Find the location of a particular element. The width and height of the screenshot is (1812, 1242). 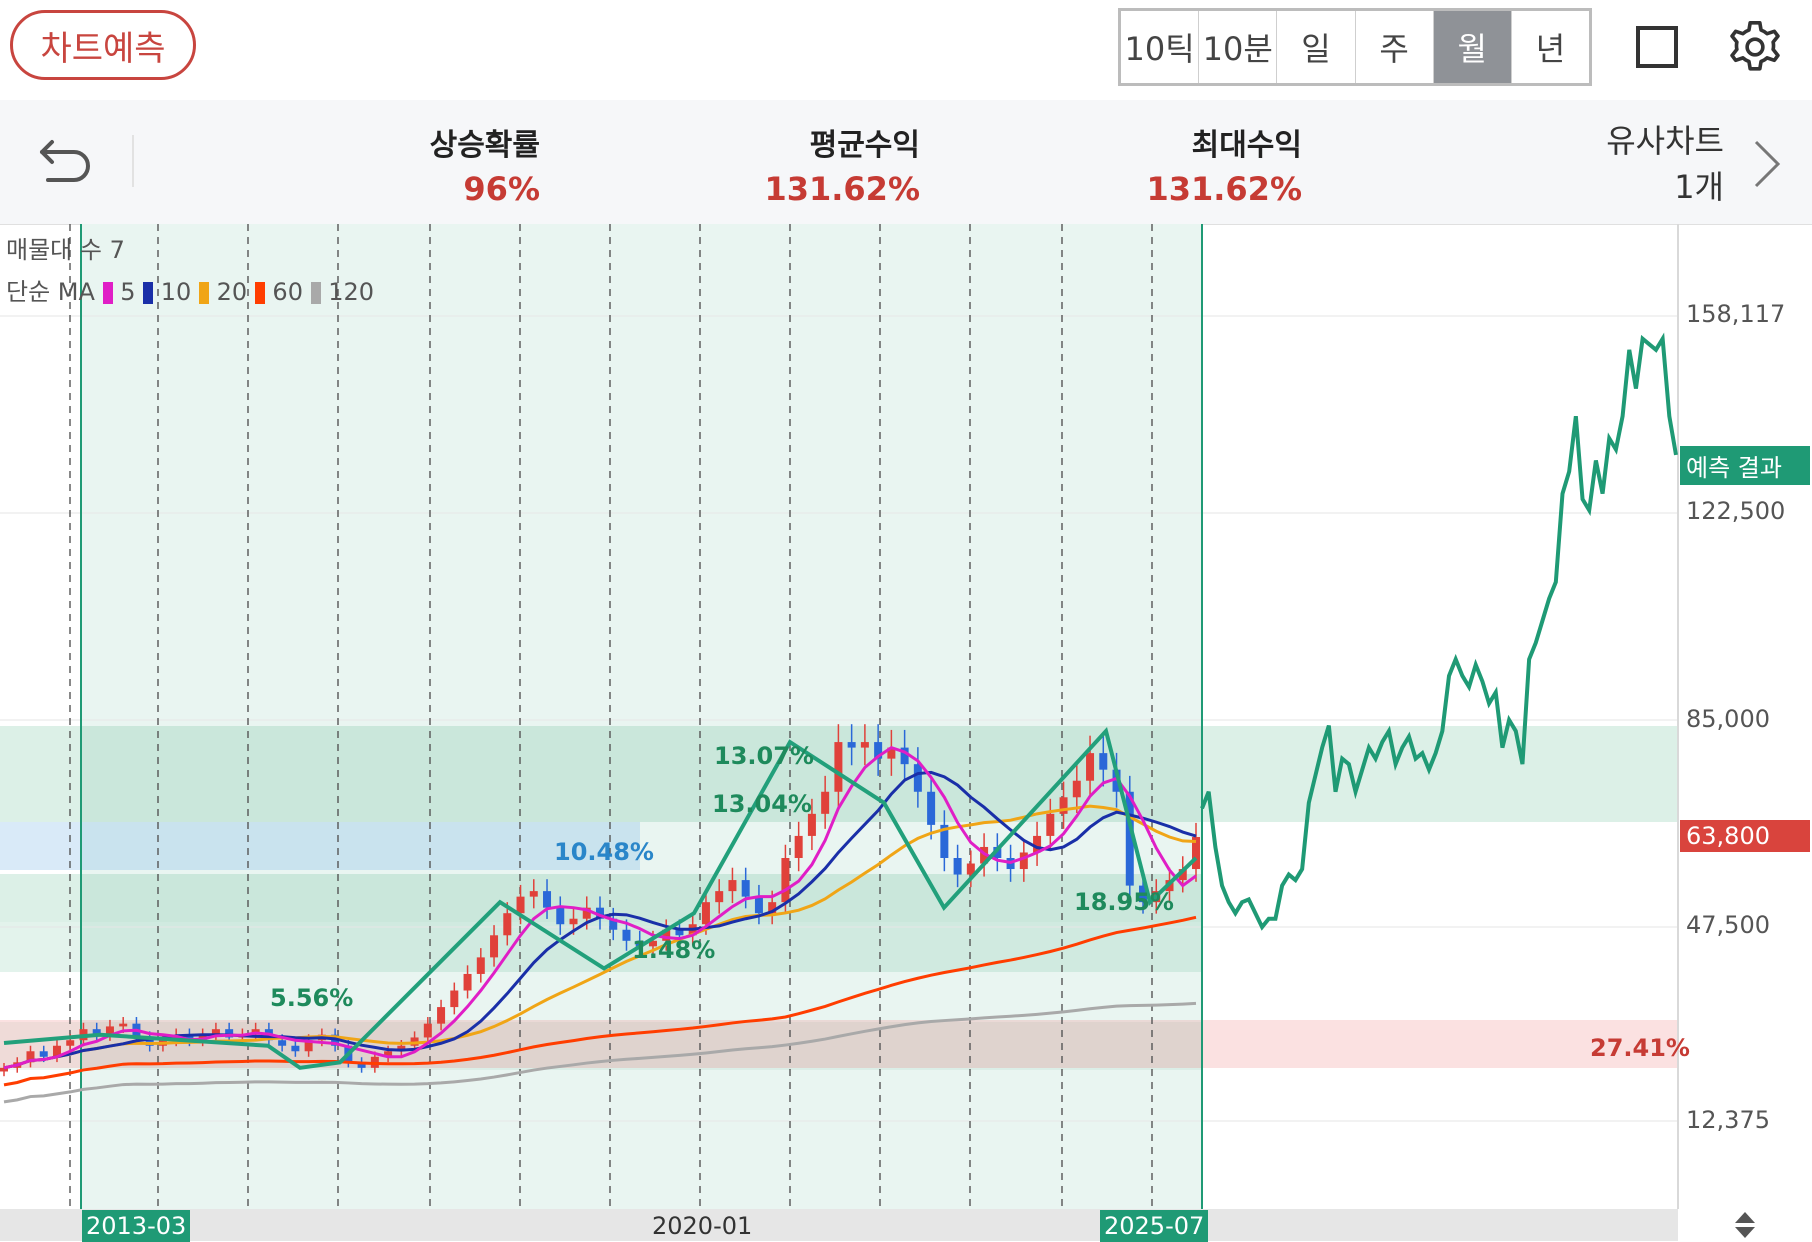

similar-charts-count: 1개 is located at coordinates (1699, 187).